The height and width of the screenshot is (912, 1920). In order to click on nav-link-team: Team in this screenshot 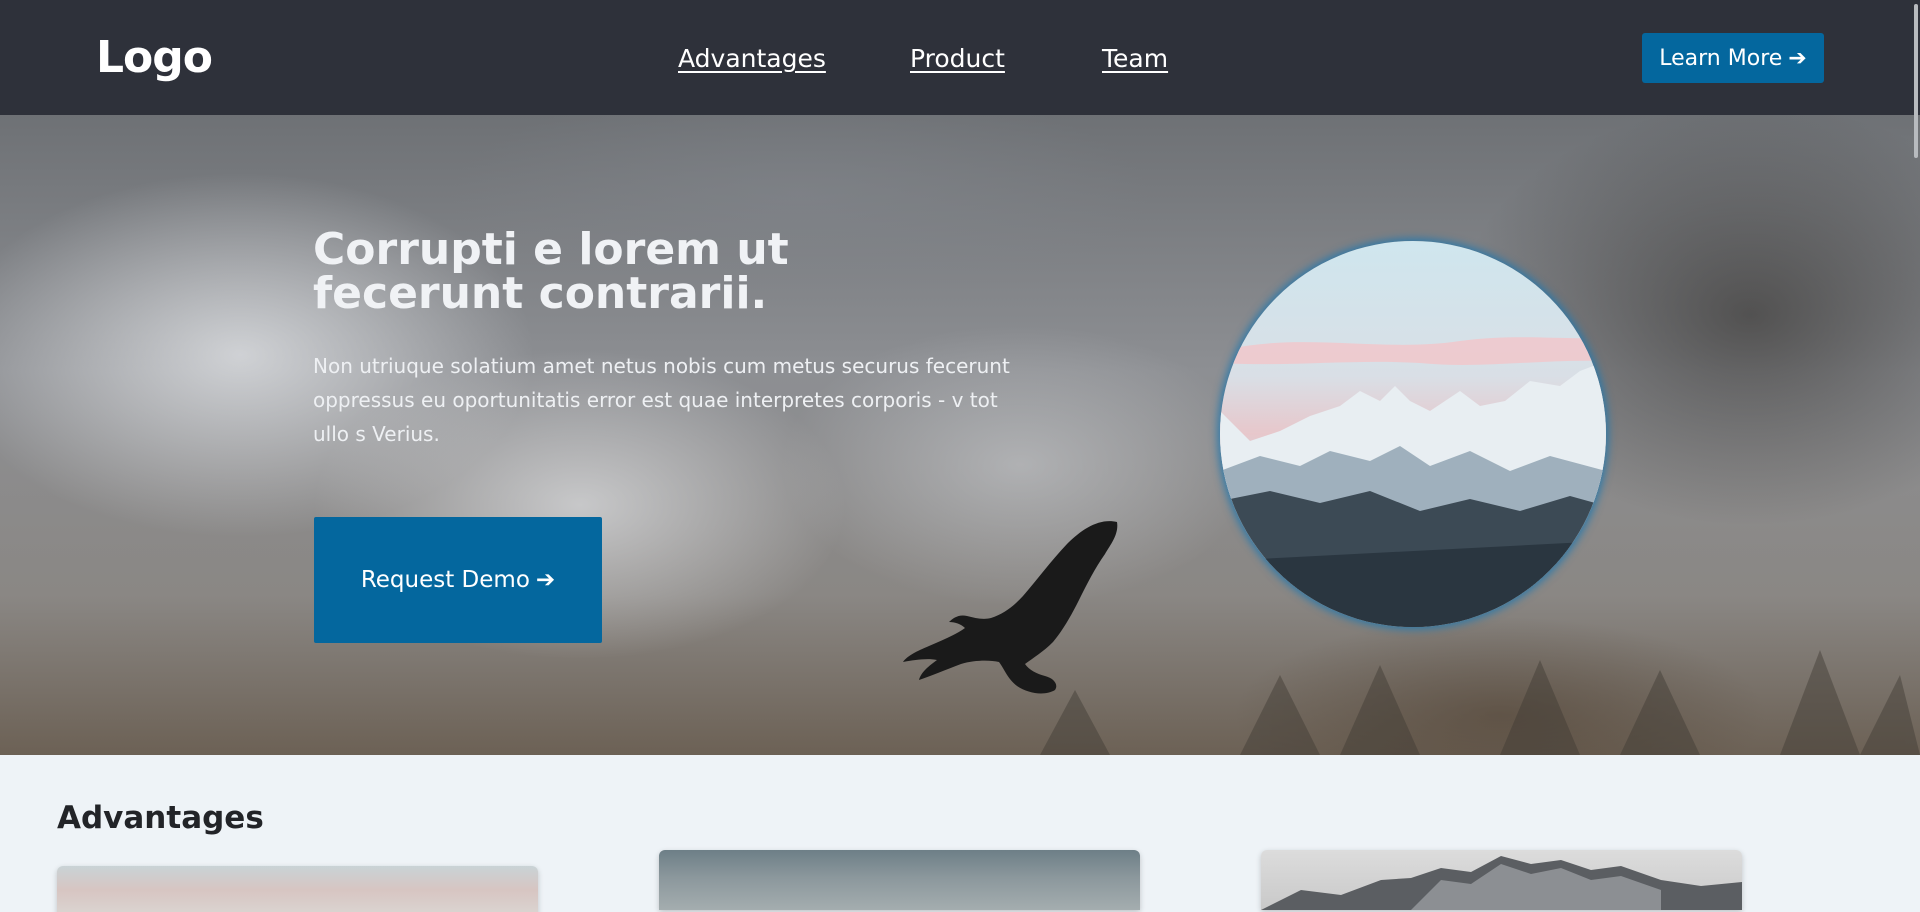, I will do `click(1135, 58)`.